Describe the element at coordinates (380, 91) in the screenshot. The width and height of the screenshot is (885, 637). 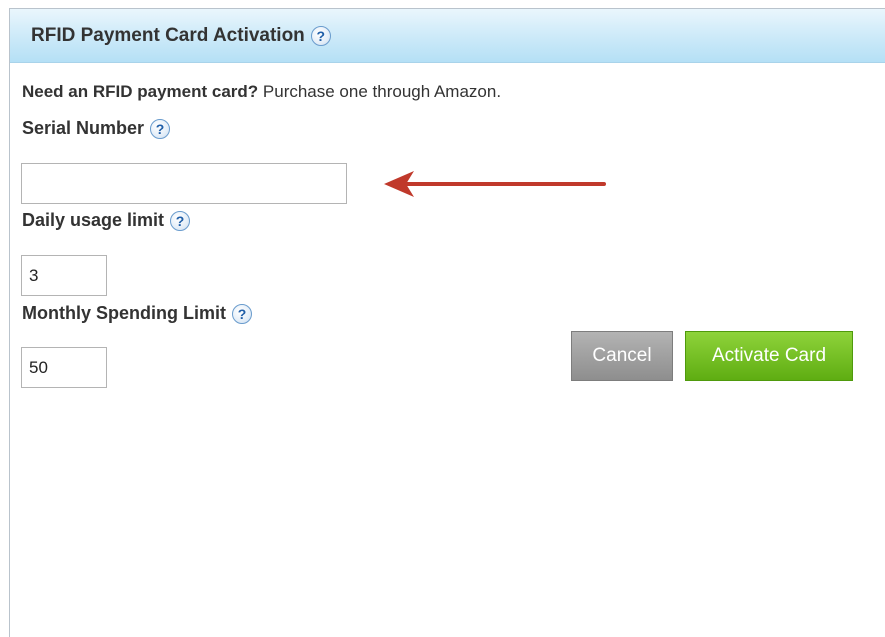
I see `intro-amazon-text: Purchase one through Amazon.` at that location.